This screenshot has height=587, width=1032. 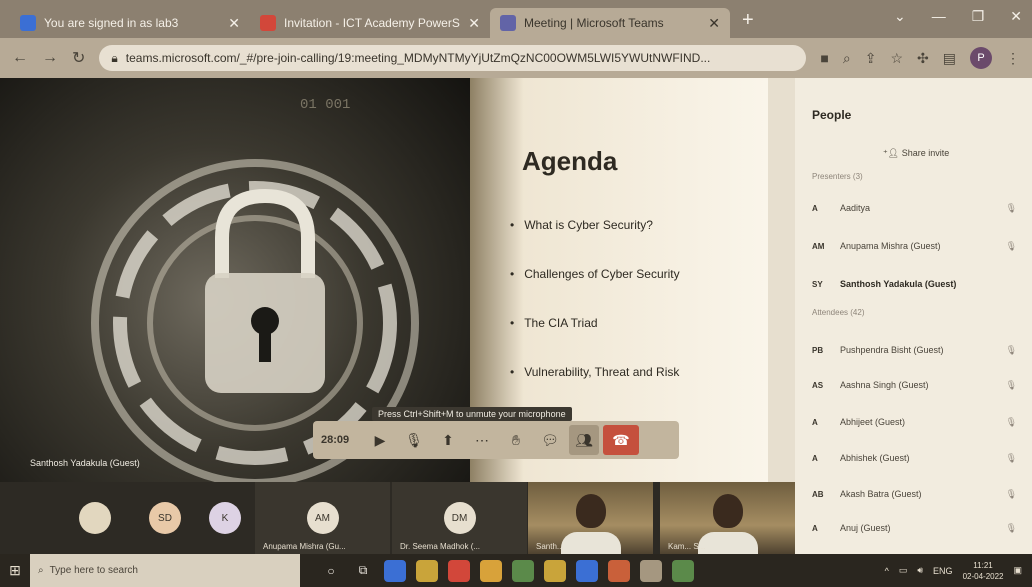 What do you see at coordinates (949, 58) in the screenshot?
I see `reading-list-icon: ▤` at bounding box center [949, 58].